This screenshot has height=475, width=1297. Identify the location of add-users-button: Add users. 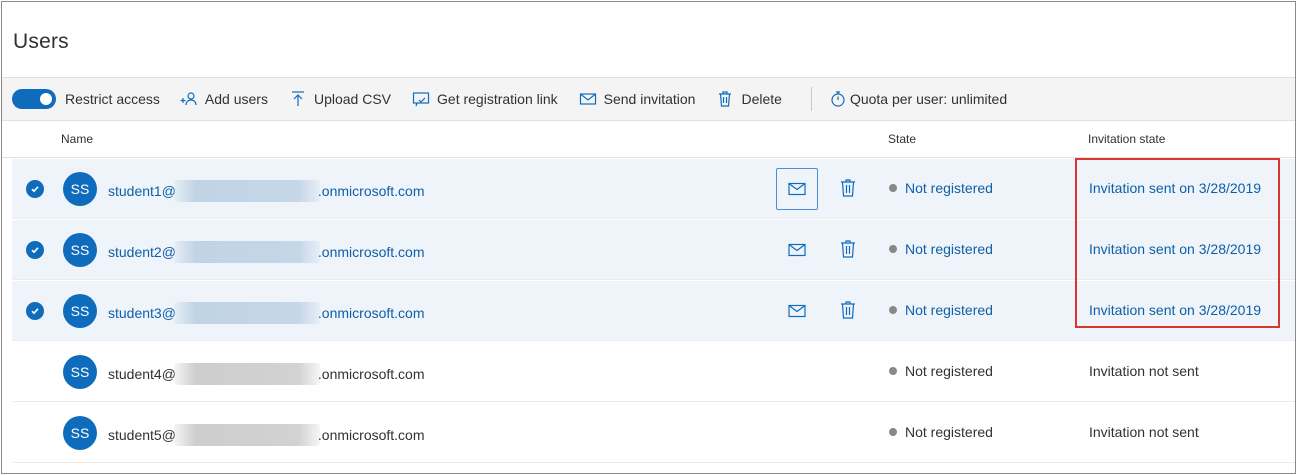
(224, 99).